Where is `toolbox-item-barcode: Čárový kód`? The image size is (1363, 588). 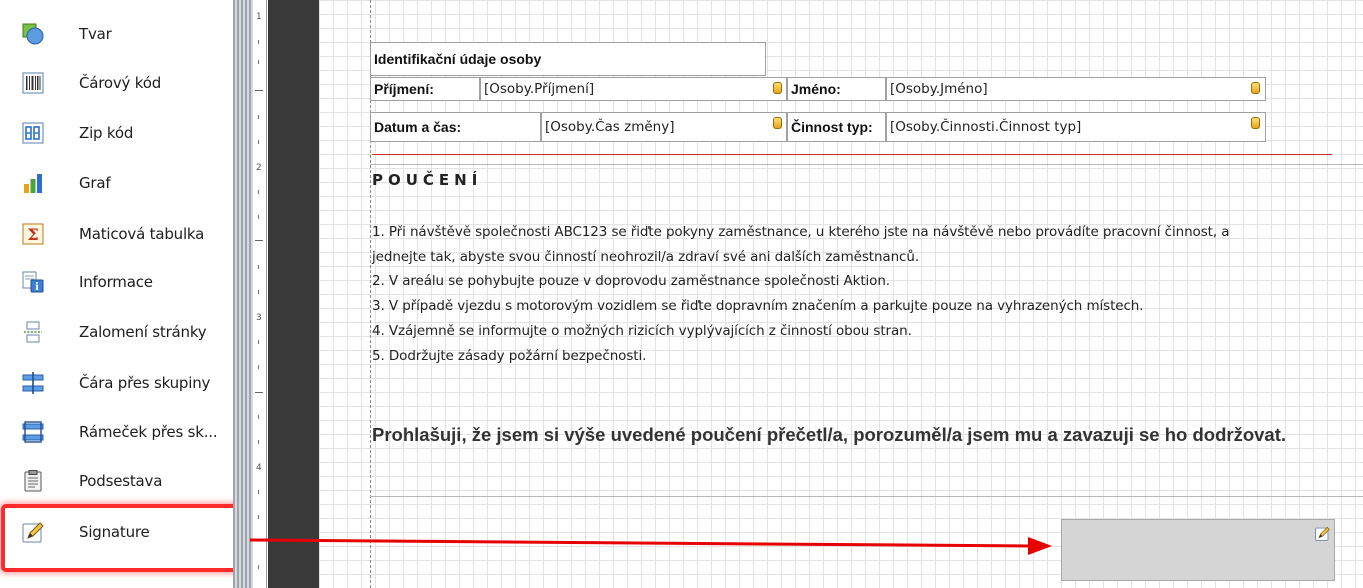 toolbox-item-barcode: Čárový kód is located at coordinates (116, 85).